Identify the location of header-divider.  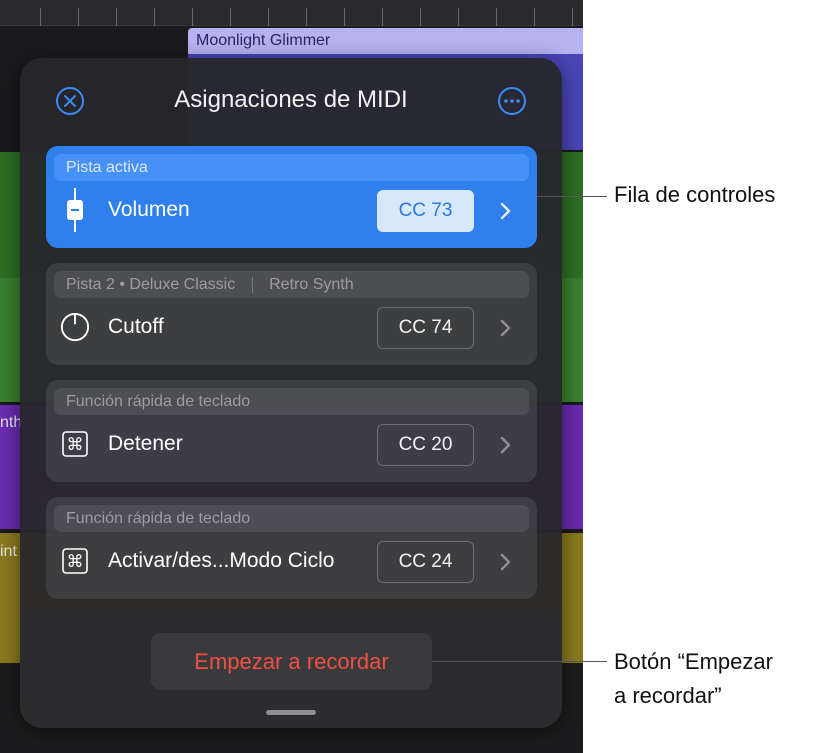
(252, 284).